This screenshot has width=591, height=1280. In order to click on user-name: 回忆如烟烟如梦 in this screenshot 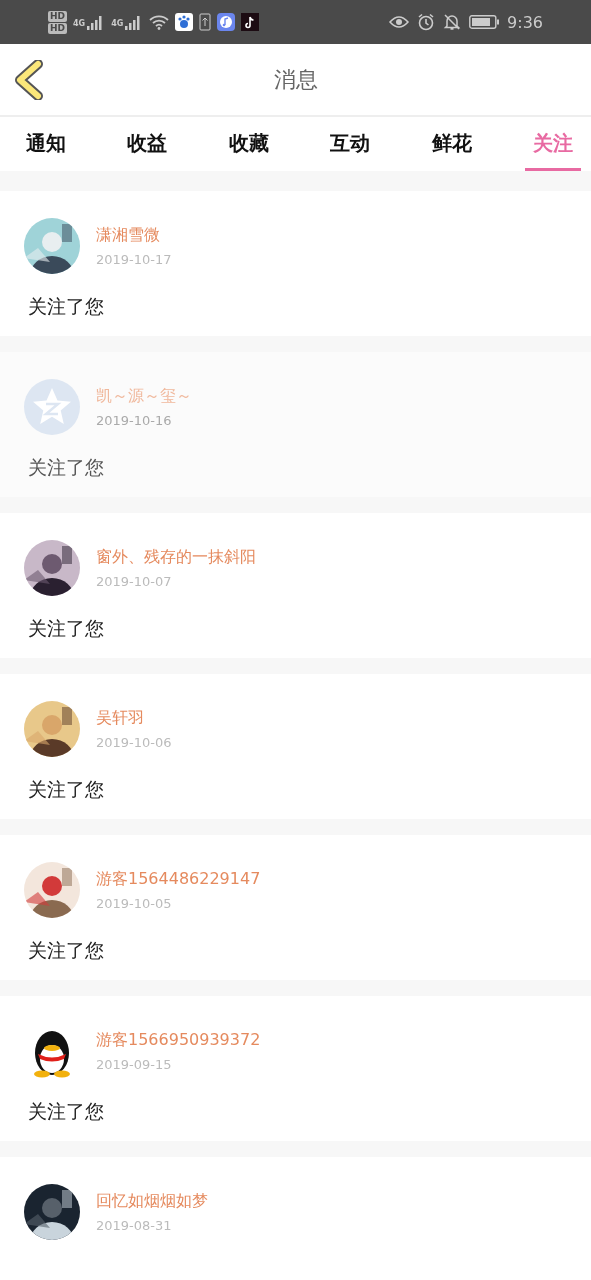, I will do `click(152, 1201)`.